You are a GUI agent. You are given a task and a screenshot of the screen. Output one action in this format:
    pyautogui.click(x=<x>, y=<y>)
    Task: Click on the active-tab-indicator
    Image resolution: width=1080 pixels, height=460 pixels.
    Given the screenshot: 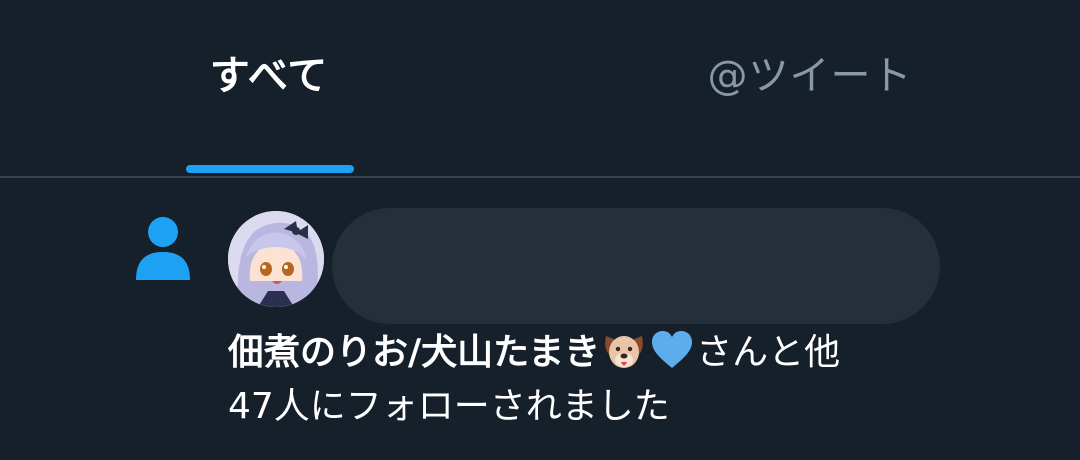 What is the action you would take?
    pyautogui.click(x=270, y=169)
    